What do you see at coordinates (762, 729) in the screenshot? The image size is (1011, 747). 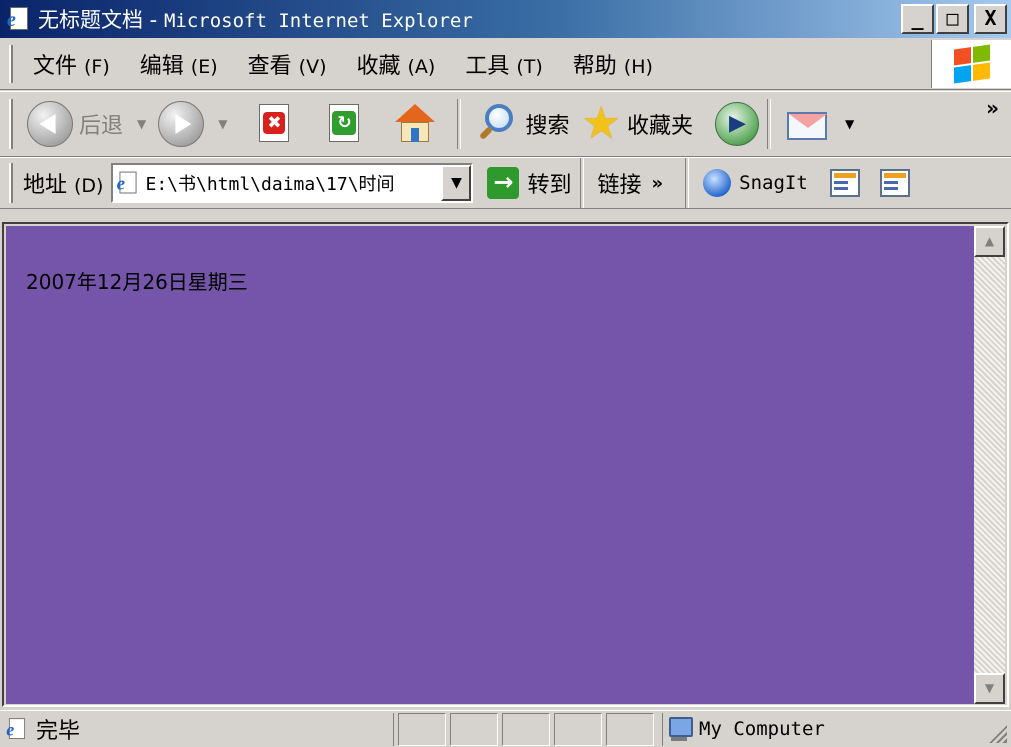 I see `zone-label: My Computer` at bounding box center [762, 729].